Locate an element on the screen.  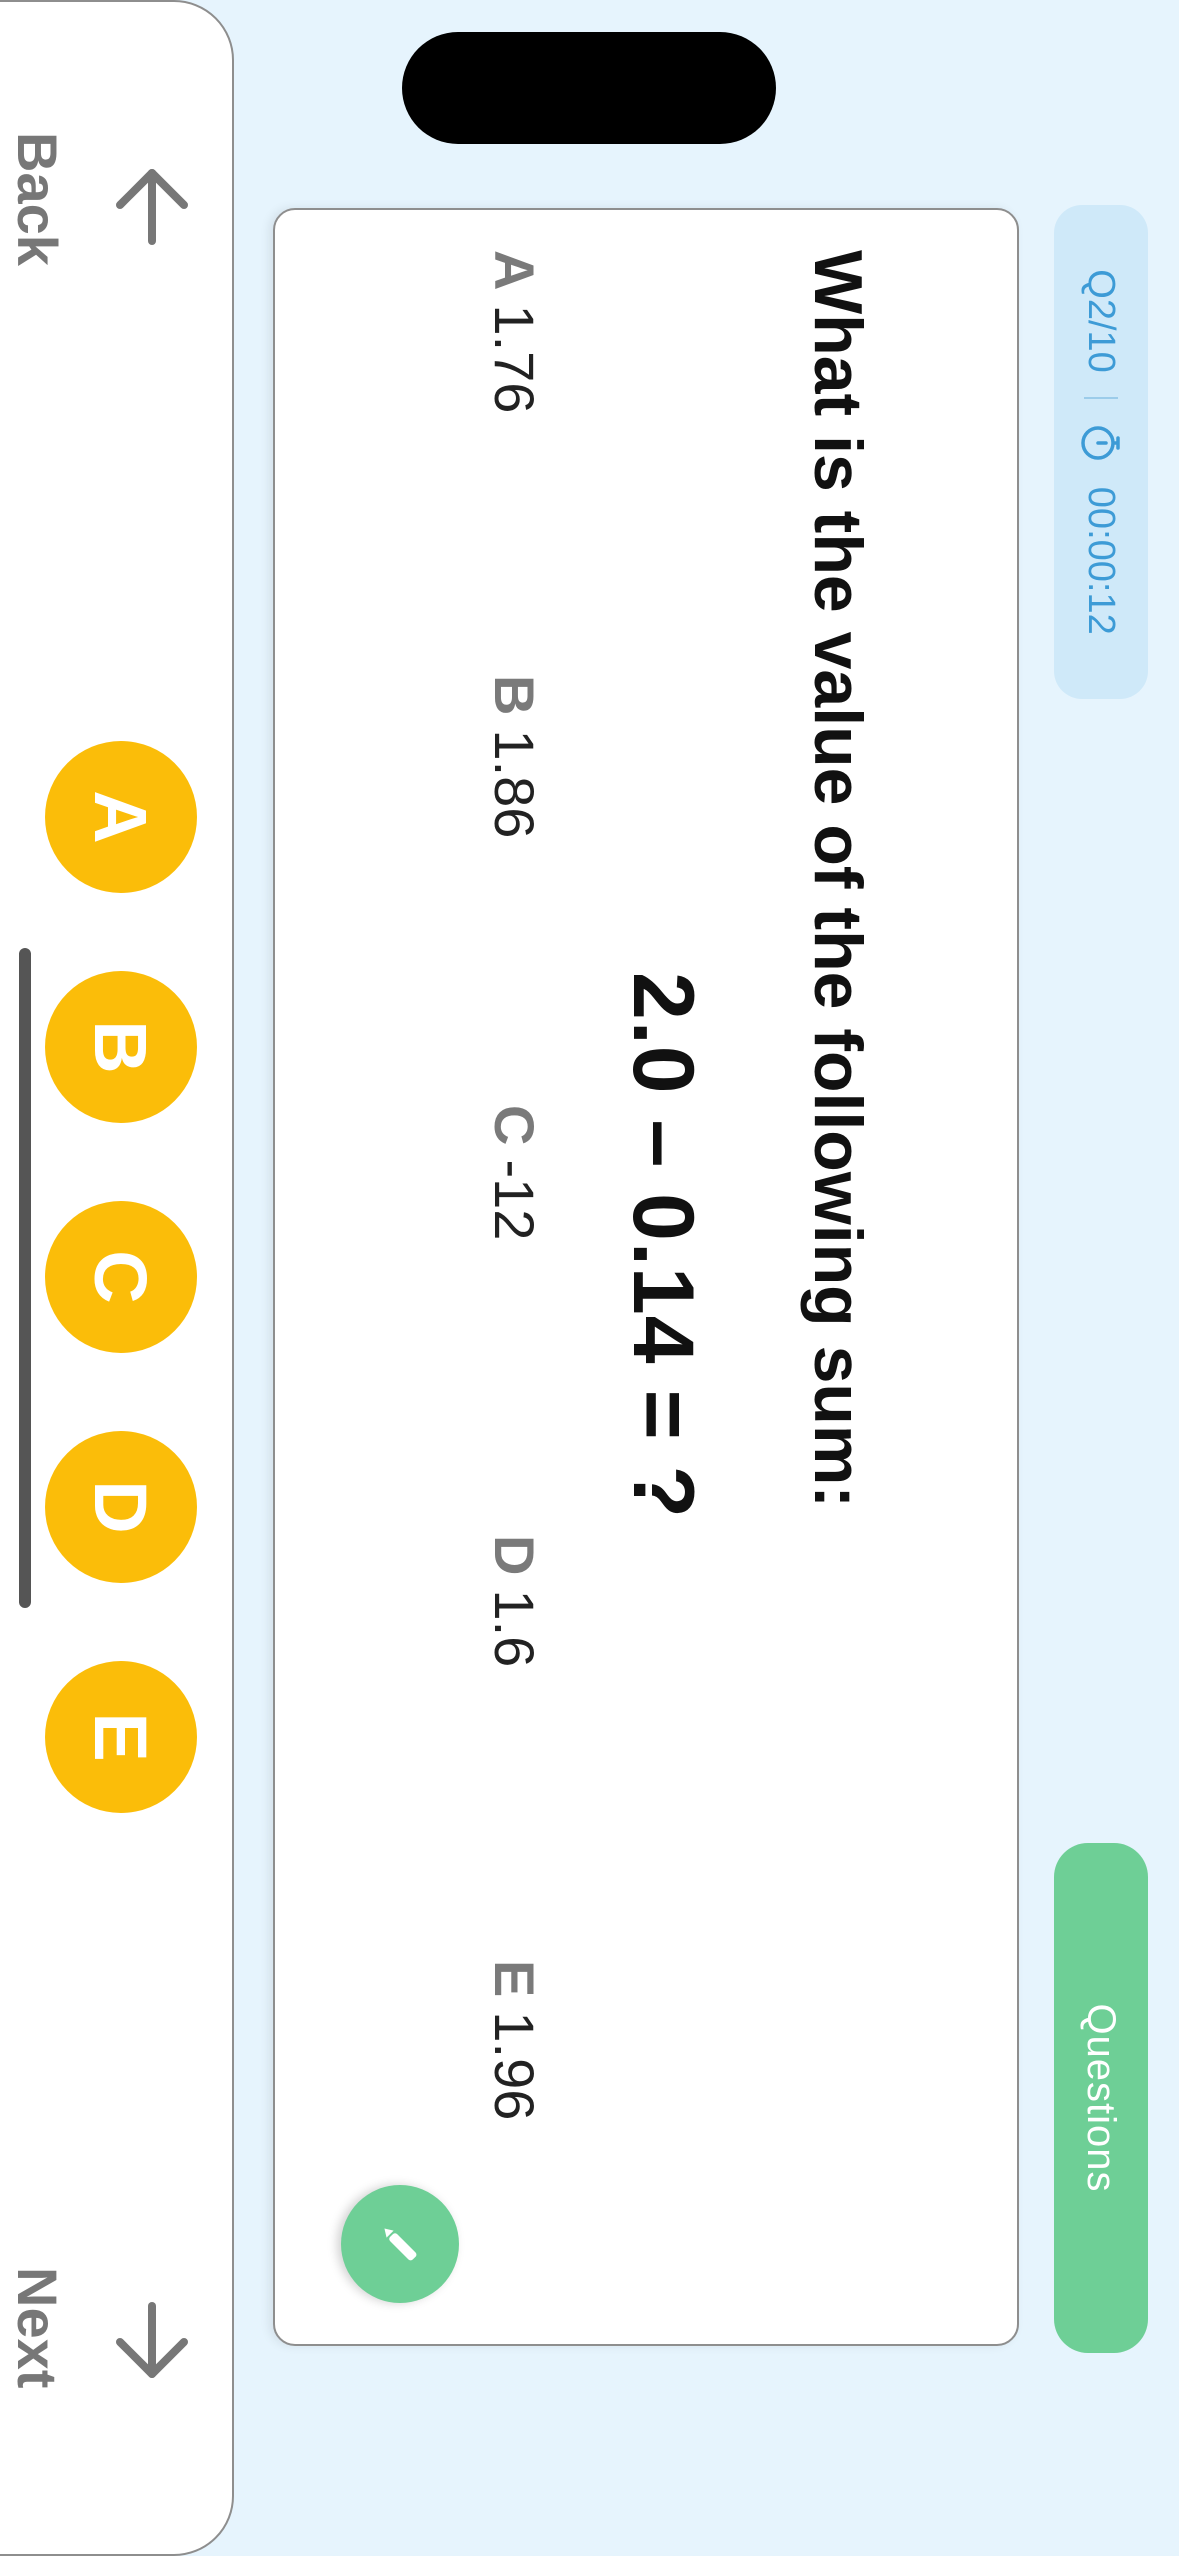
question-counter: Q2/10 is located at coordinates (1101, 321).